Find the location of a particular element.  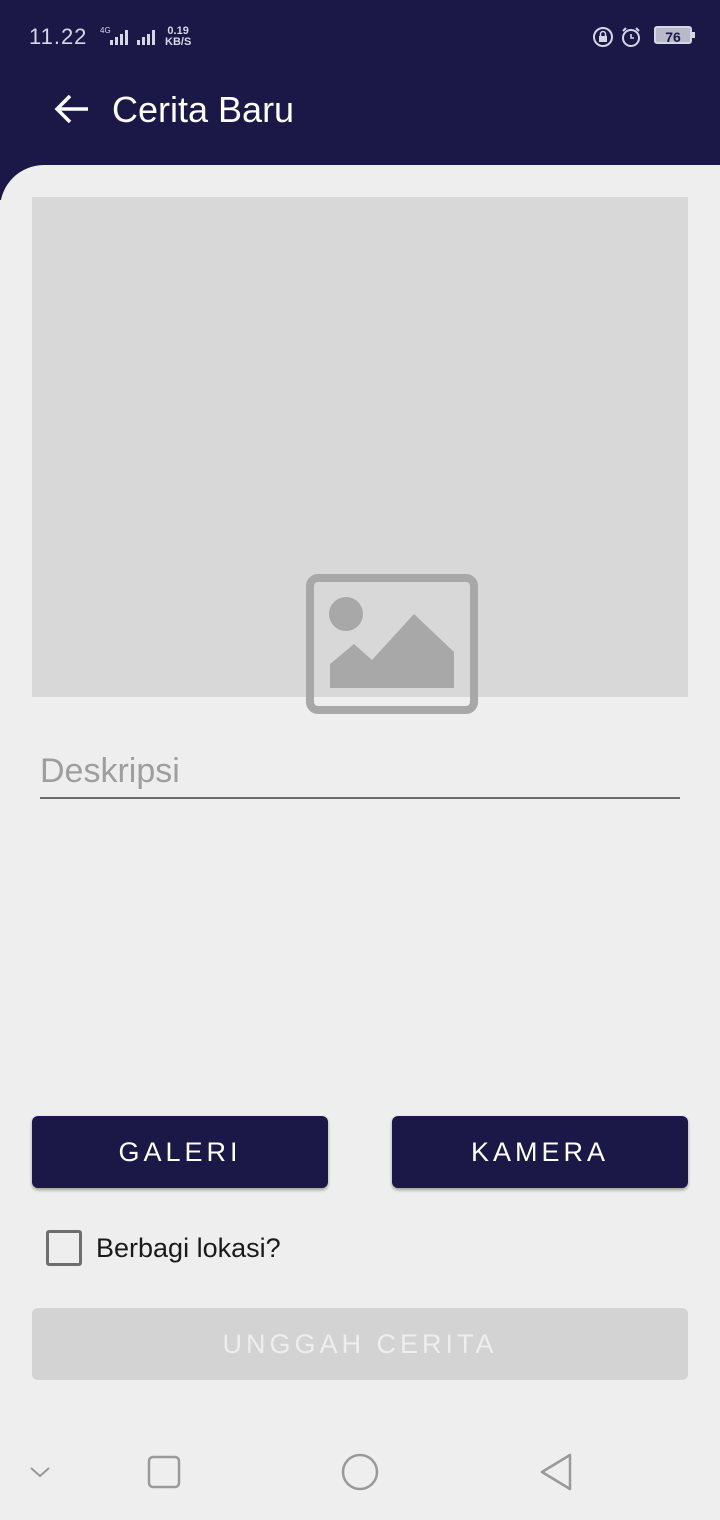

share-location-label: Berbagi lokasi? is located at coordinates (188, 1248).